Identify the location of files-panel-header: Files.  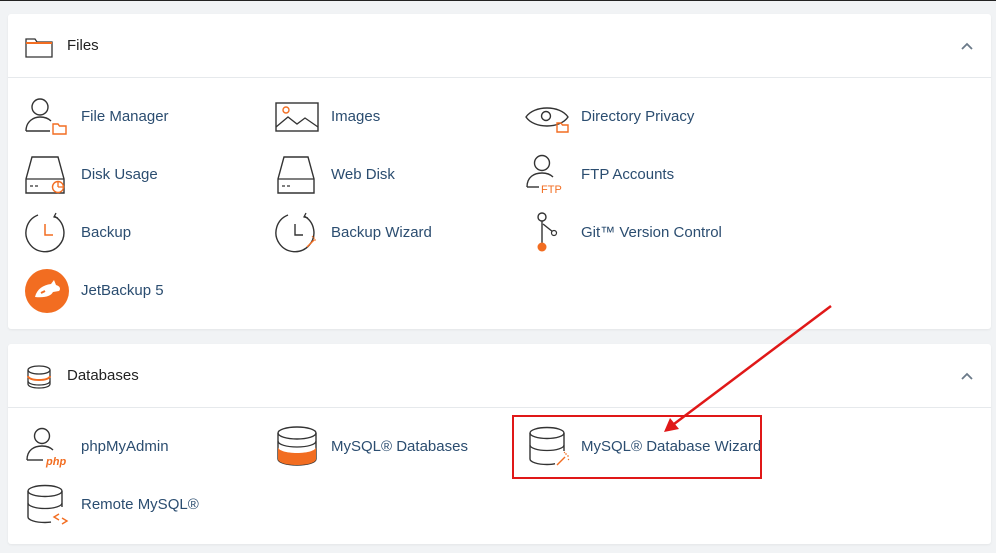
(499, 46).